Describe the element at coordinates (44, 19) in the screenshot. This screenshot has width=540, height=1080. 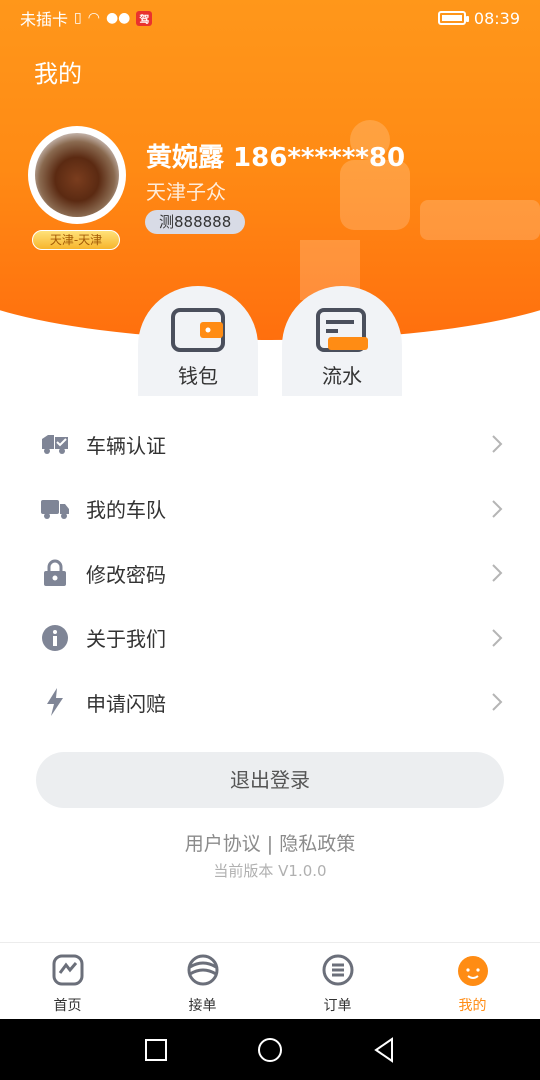
I see `carrier-text: 未插卡` at that location.